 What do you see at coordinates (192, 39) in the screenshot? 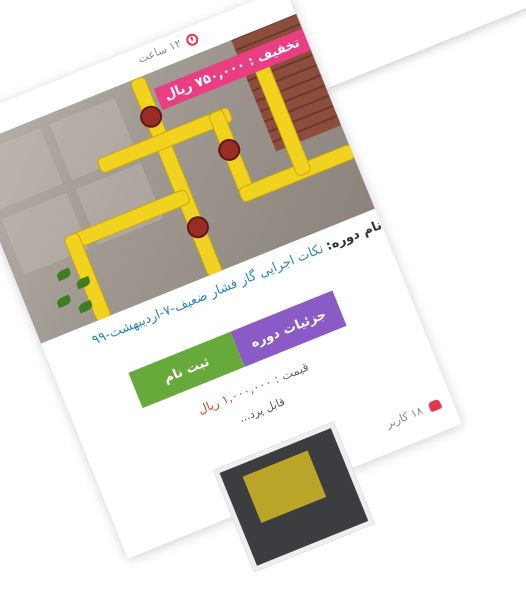
I see `clock-icon` at bounding box center [192, 39].